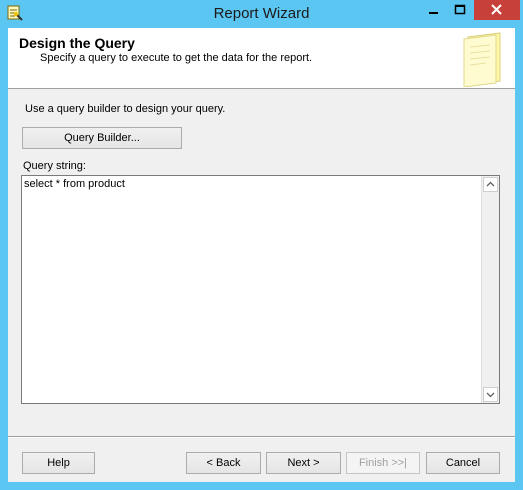 The height and width of the screenshot is (490, 523). I want to click on query-scrollbar, so click(490, 289).